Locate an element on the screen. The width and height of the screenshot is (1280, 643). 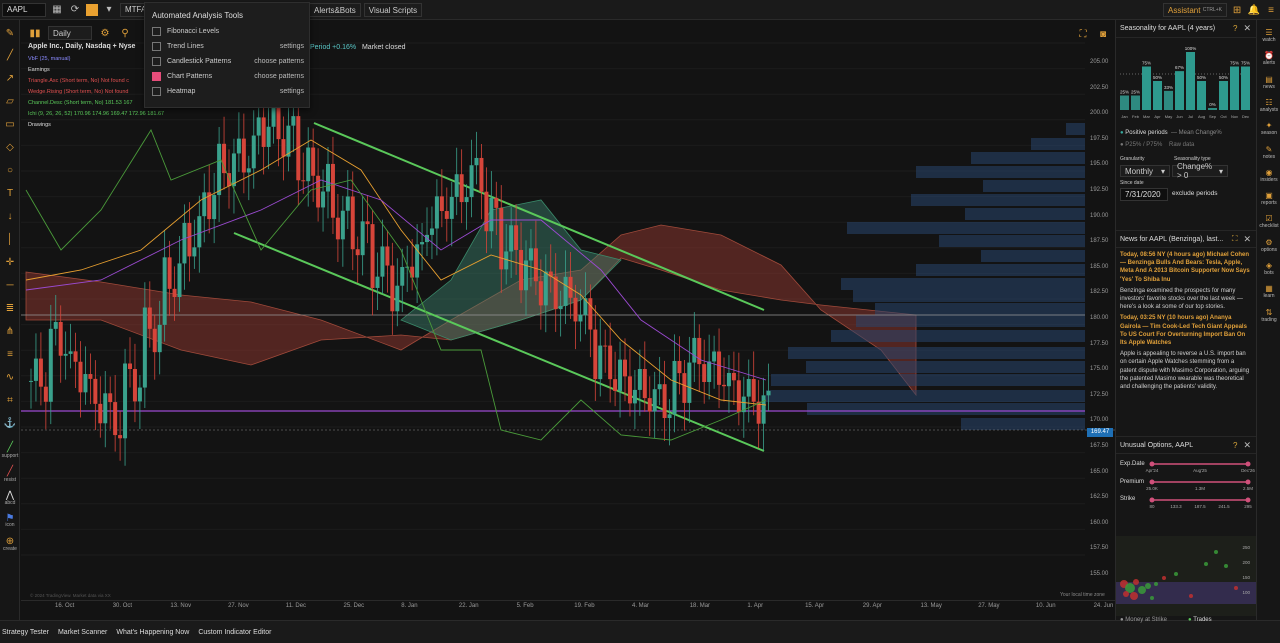
channel-icon: ▱ is located at coordinates (10, 101).